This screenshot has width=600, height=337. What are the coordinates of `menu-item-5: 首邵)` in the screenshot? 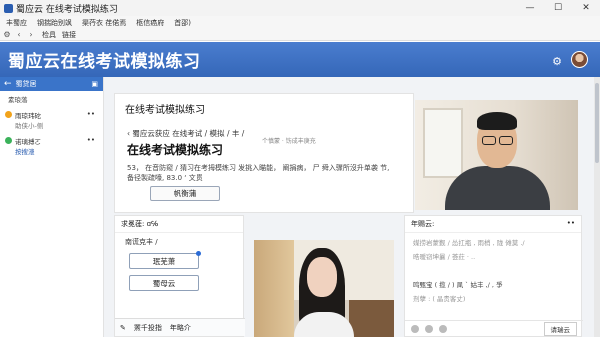 It's located at (182, 23).